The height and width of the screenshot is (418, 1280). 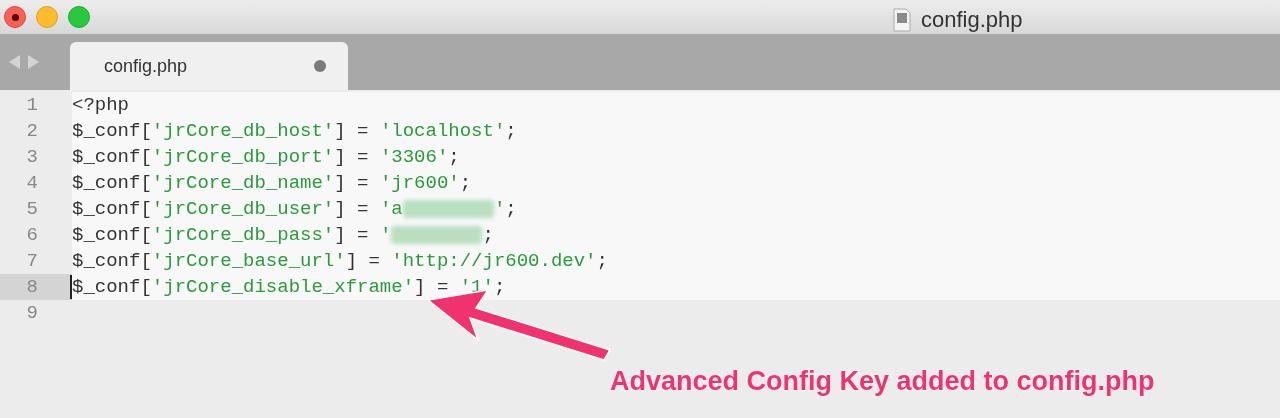 What do you see at coordinates (100, 105) in the screenshot?
I see `code-text: <?php` at bounding box center [100, 105].